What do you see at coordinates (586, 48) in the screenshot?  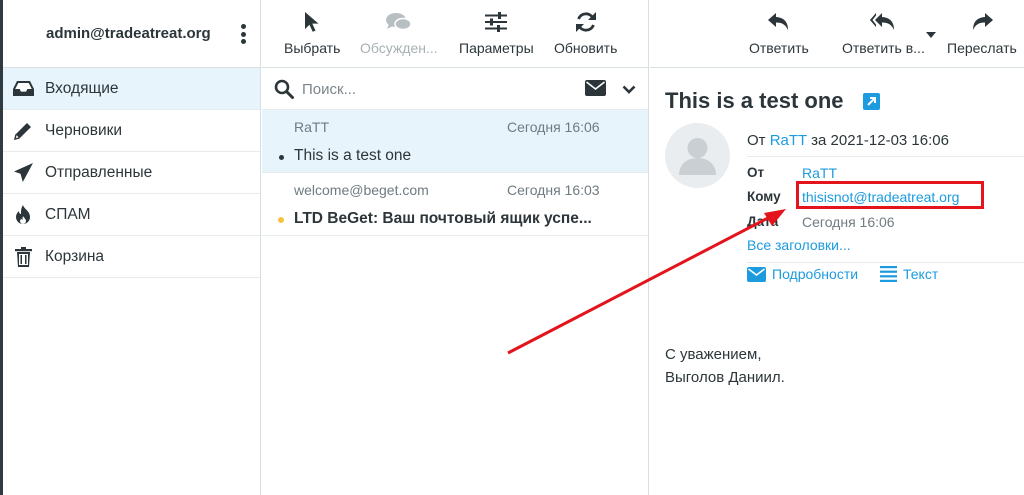 I see `refresh-label: Обновить` at bounding box center [586, 48].